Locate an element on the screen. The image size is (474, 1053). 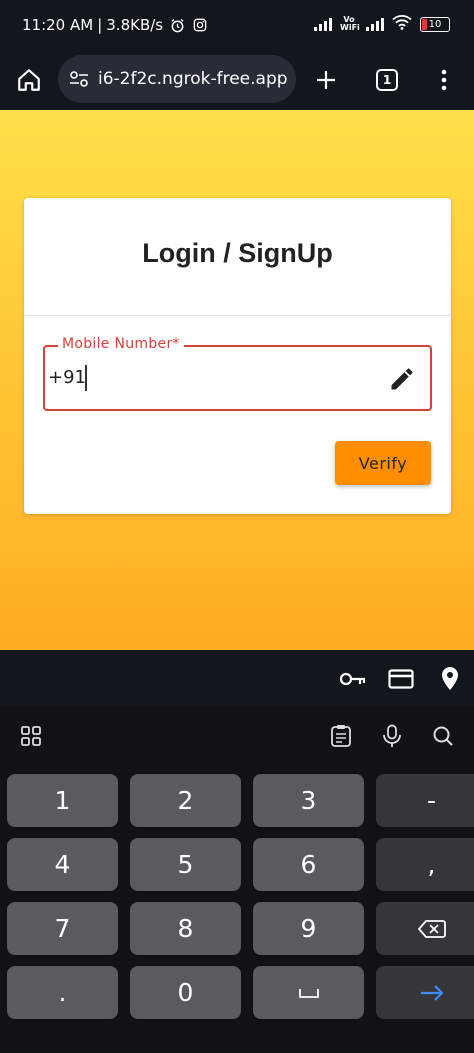
site-settings-icon is located at coordinates (79, 79).